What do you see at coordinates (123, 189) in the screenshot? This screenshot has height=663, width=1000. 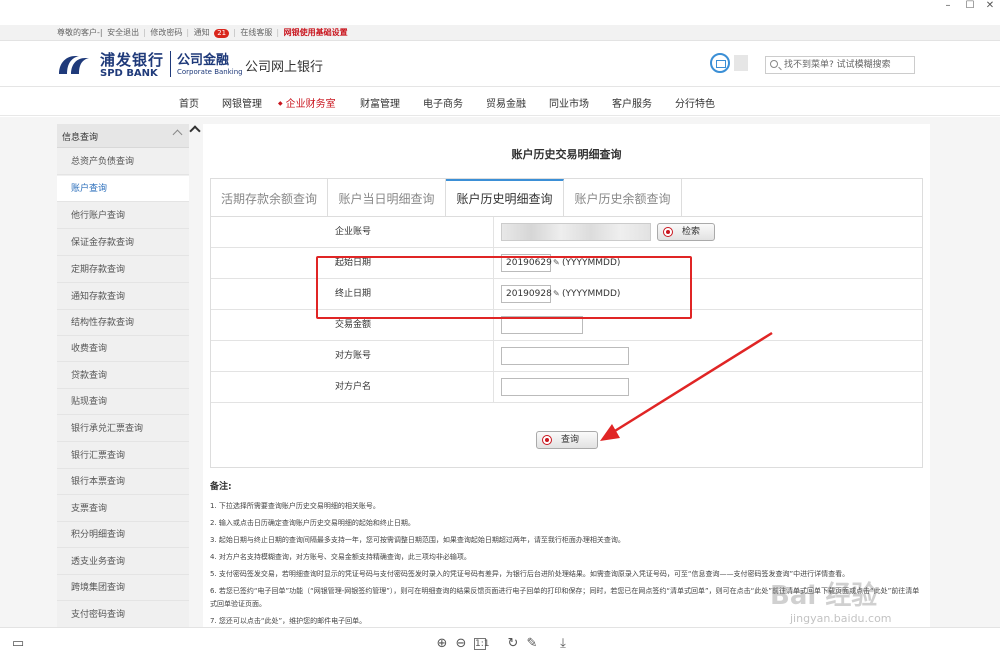 I see `sidebar-item-active: 账户查询` at bounding box center [123, 189].